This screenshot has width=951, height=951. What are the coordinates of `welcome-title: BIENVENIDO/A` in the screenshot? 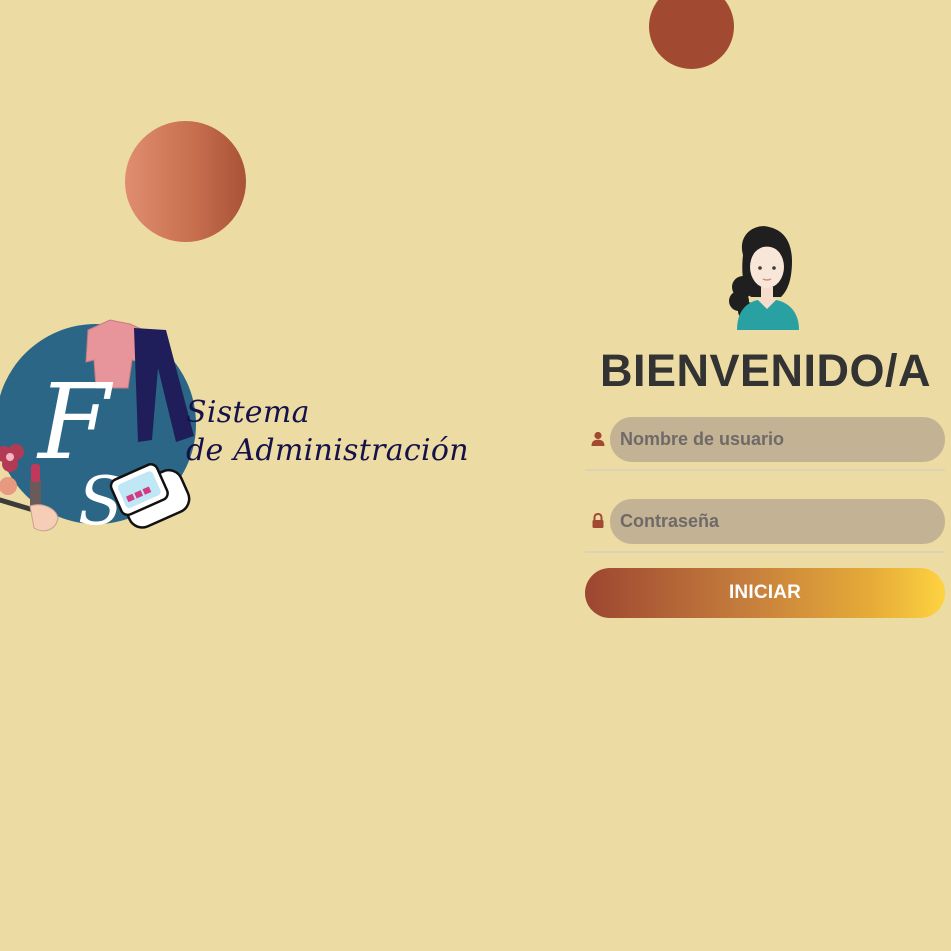 It's located at (765, 370).